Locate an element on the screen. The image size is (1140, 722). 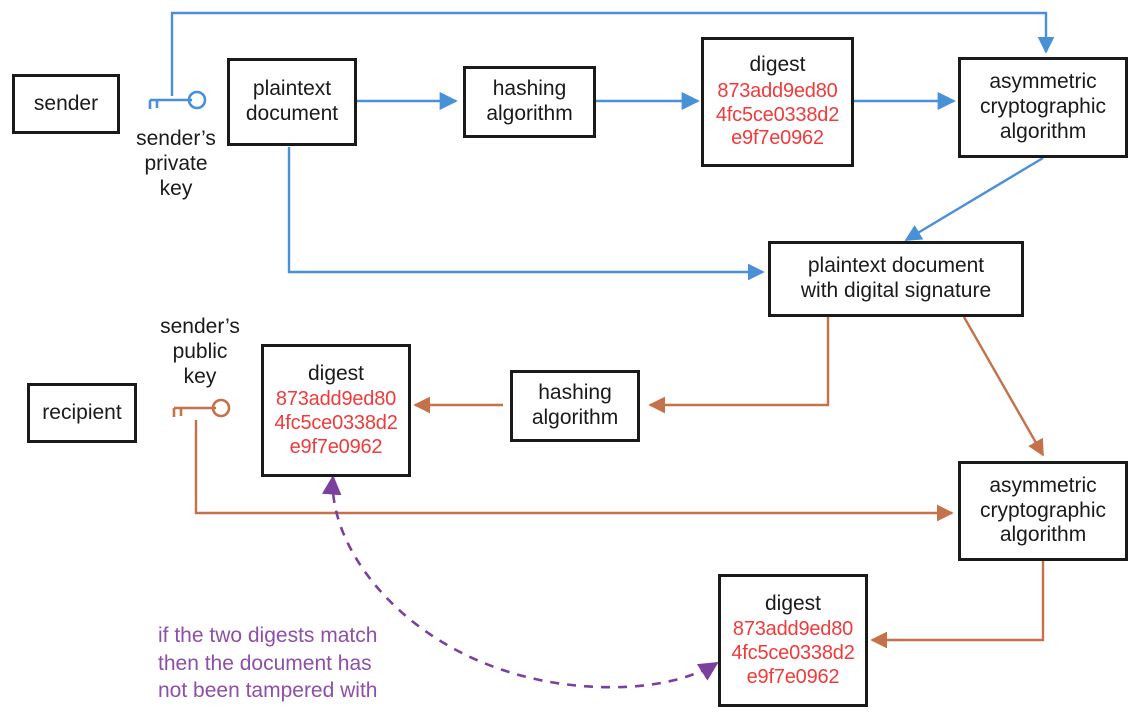
hashing-algorithm-bottom-line-1: hashing is located at coordinates (575, 393).